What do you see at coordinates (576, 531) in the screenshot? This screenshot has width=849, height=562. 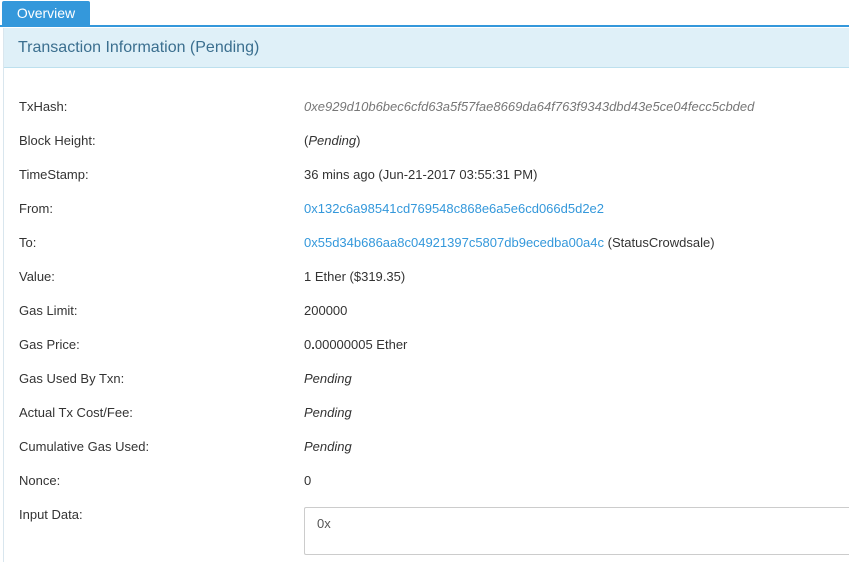 I see `input-data-textarea: 0x` at bounding box center [576, 531].